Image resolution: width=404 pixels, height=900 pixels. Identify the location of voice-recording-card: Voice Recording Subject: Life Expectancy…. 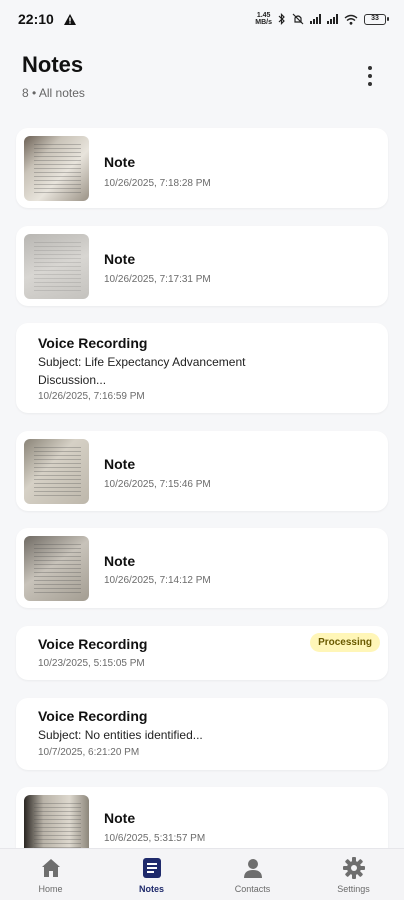
(202, 368).